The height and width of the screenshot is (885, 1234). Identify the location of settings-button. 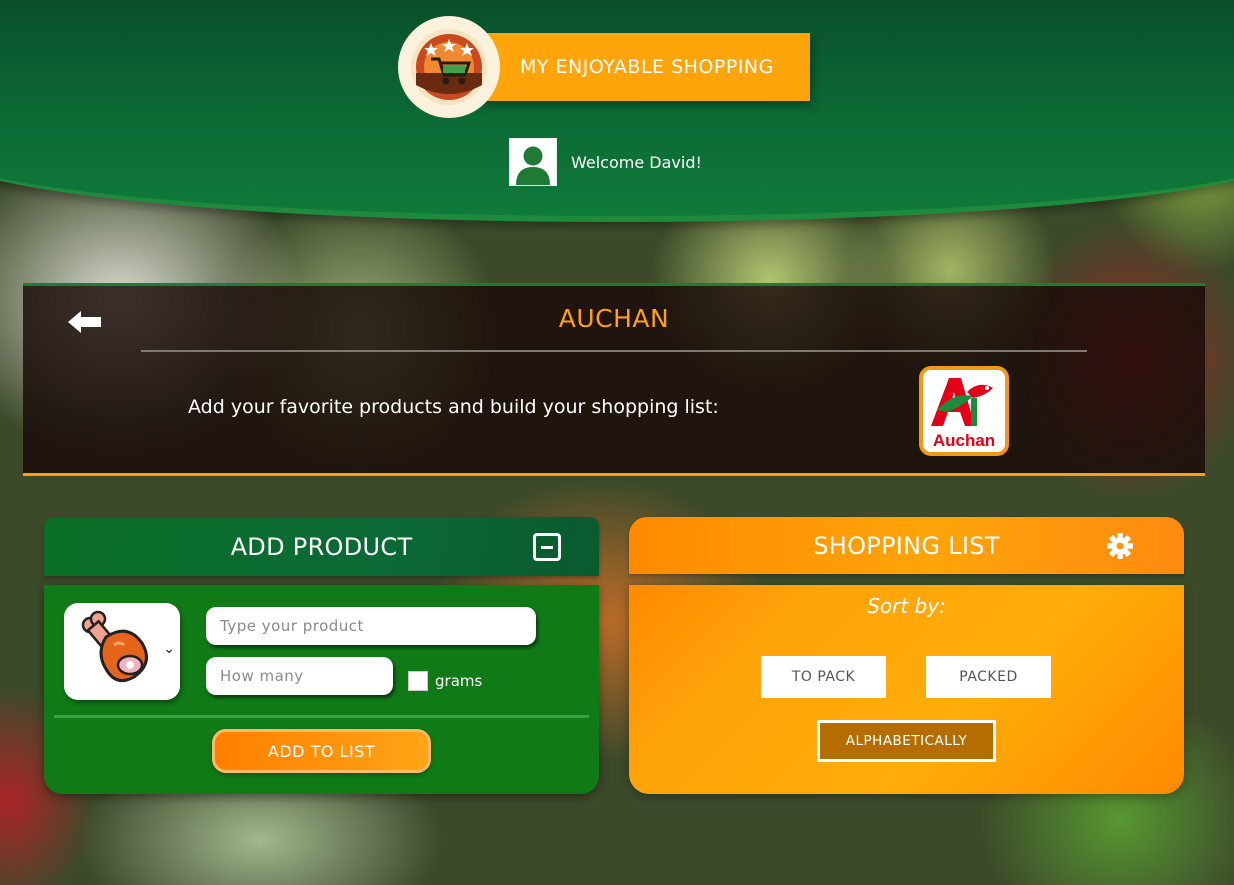
(1120, 546).